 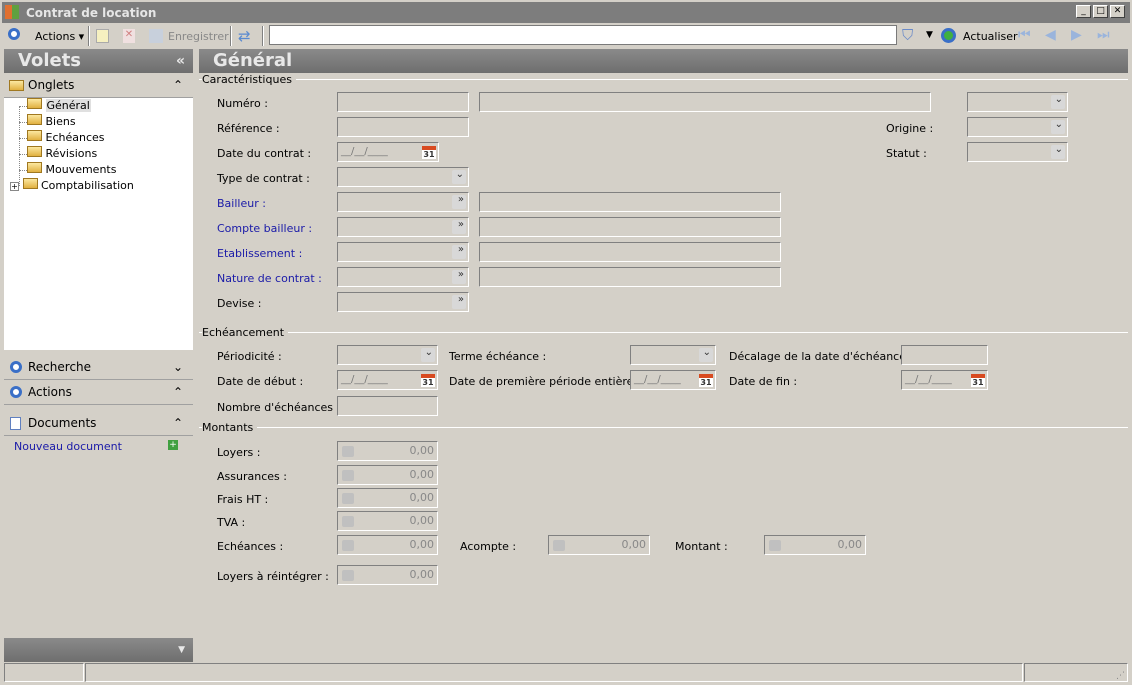 What do you see at coordinates (129, 36) in the screenshot?
I see `delete-icon: ✕` at bounding box center [129, 36].